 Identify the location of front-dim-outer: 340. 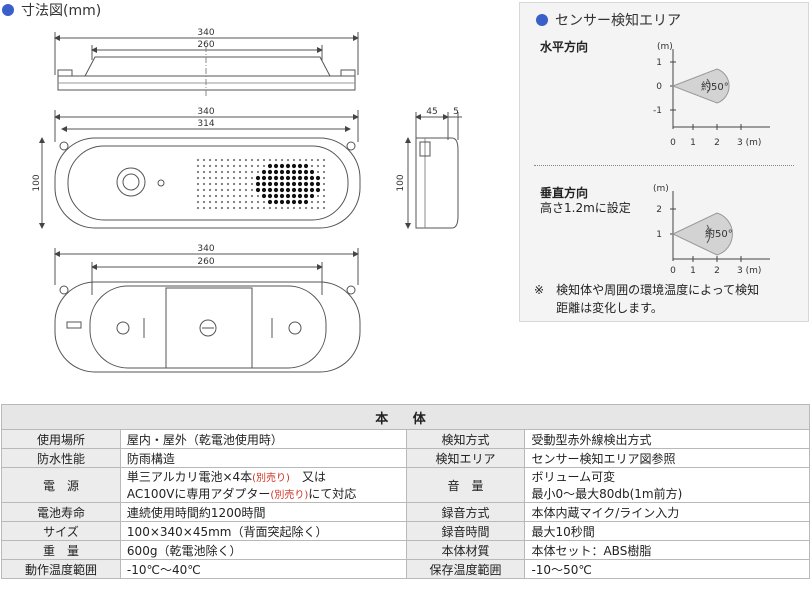
(205, 112).